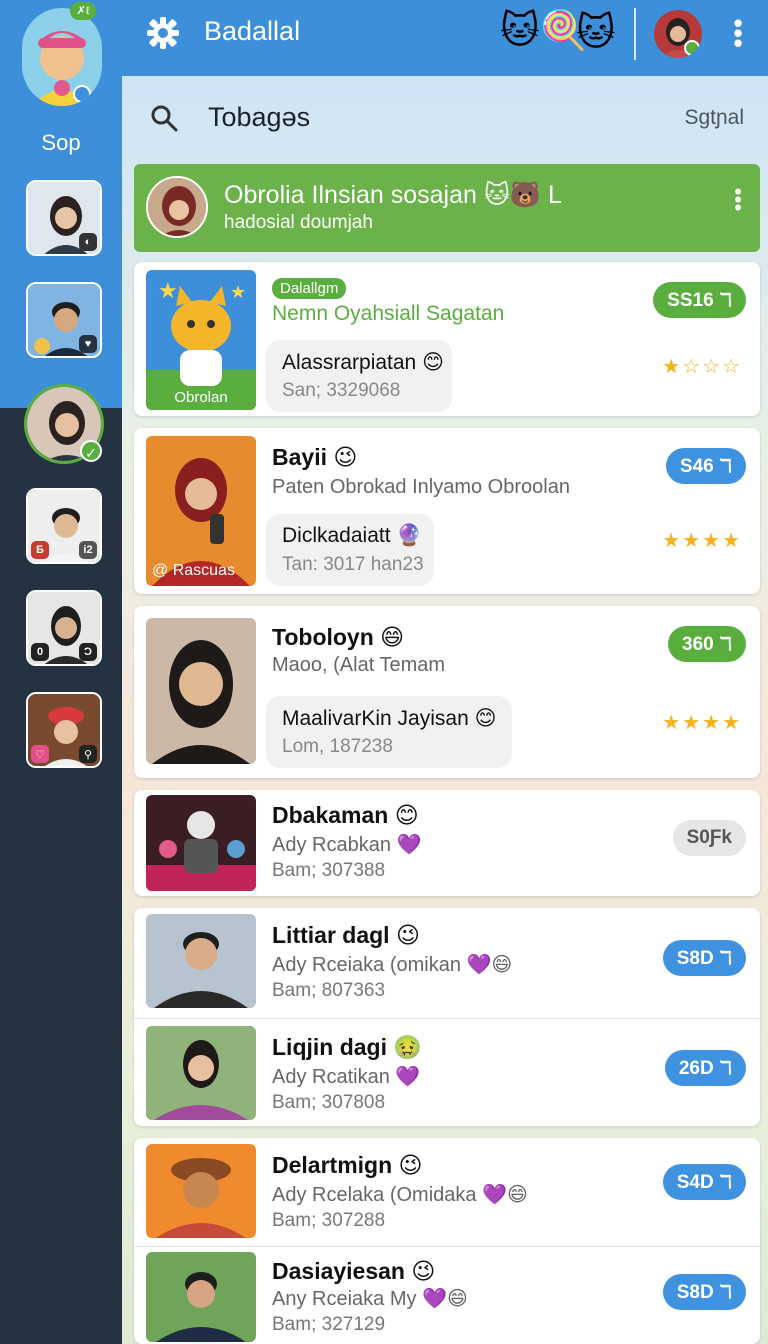 The image size is (768, 1344). Describe the element at coordinates (329, 990) in the screenshot. I see `chat-meta: Bam; 807363` at that location.